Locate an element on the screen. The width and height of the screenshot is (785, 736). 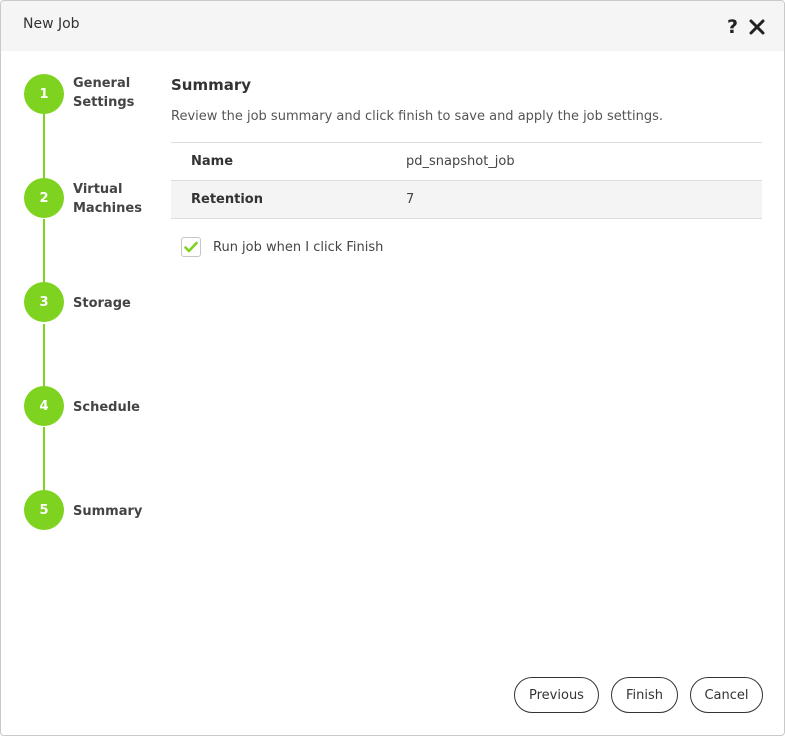
step-2-circle: 2 is located at coordinates (44, 198).